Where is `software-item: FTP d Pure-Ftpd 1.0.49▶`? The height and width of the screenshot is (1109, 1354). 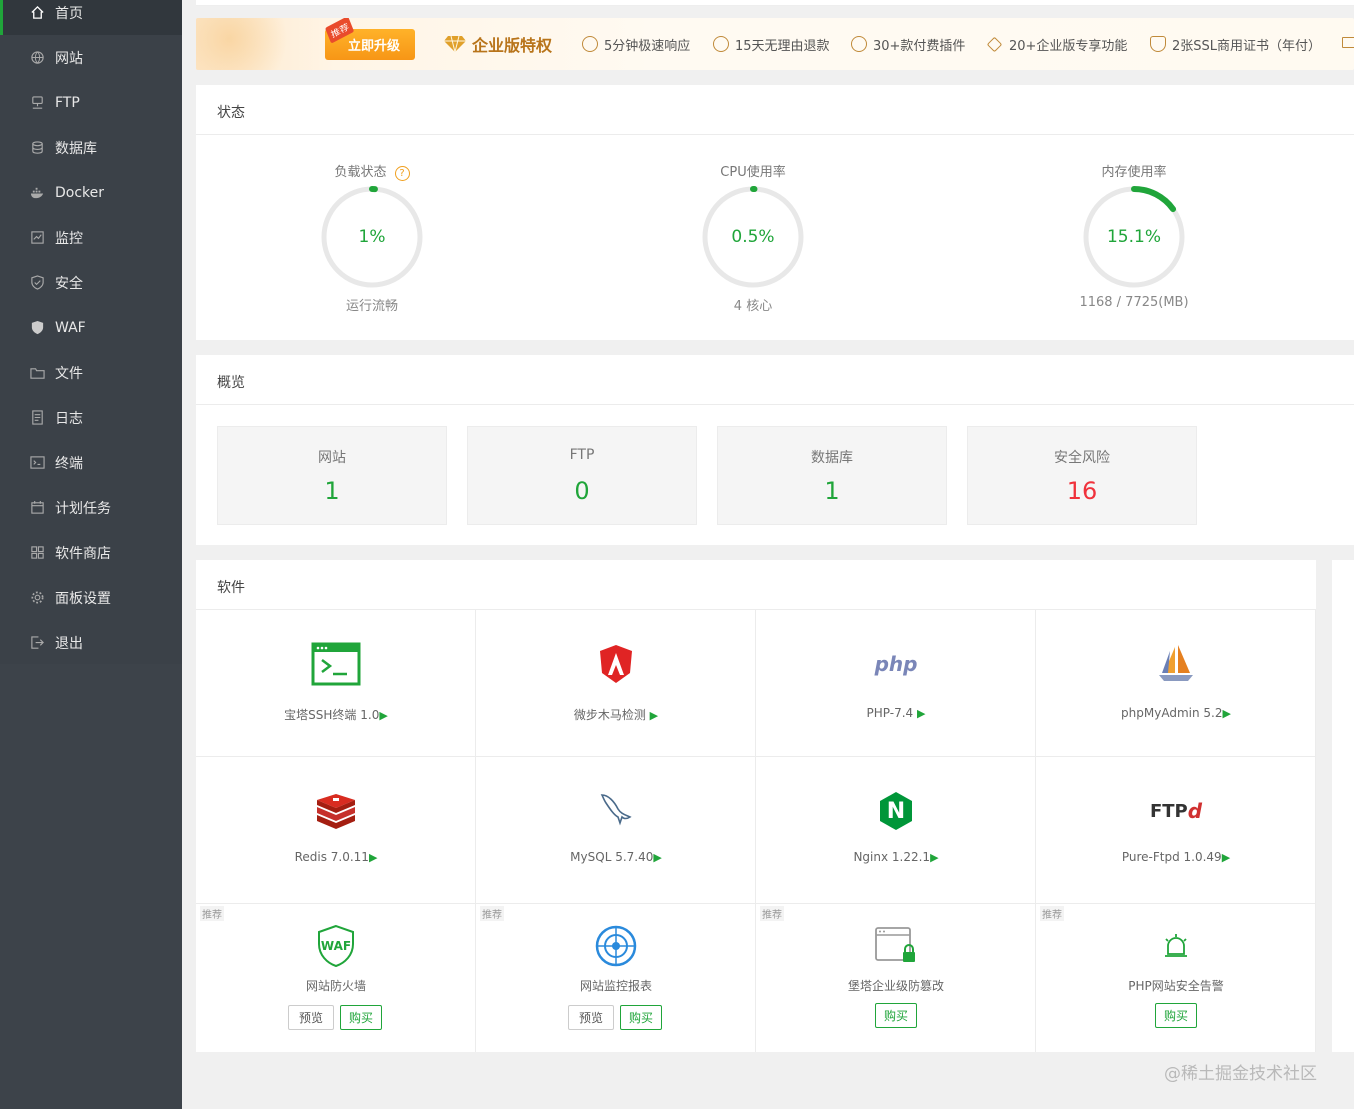 software-item: FTP d Pure-Ftpd 1.0.49▶ is located at coordinates (1176, 830).